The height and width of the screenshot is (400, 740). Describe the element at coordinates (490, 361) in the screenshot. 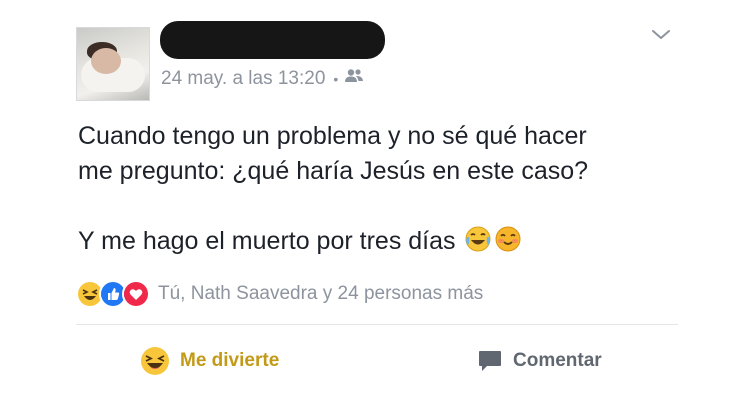

I see `comment-icon` at that location.